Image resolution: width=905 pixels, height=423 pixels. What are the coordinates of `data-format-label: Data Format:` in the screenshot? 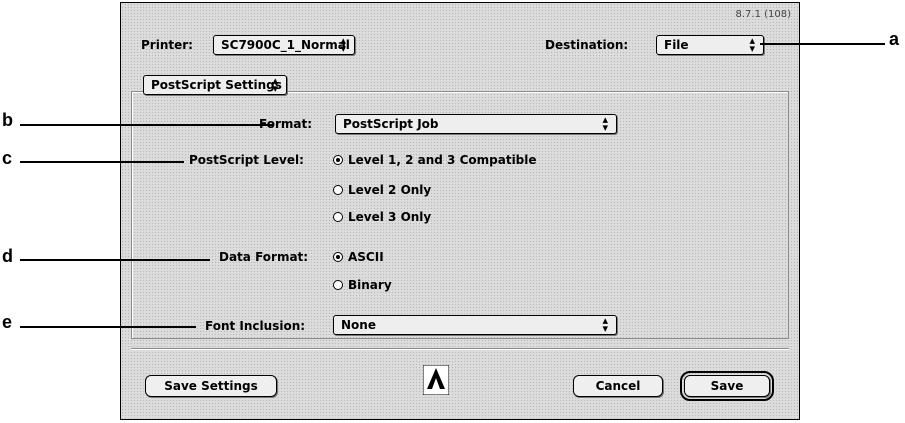 It's located at (264, 257).